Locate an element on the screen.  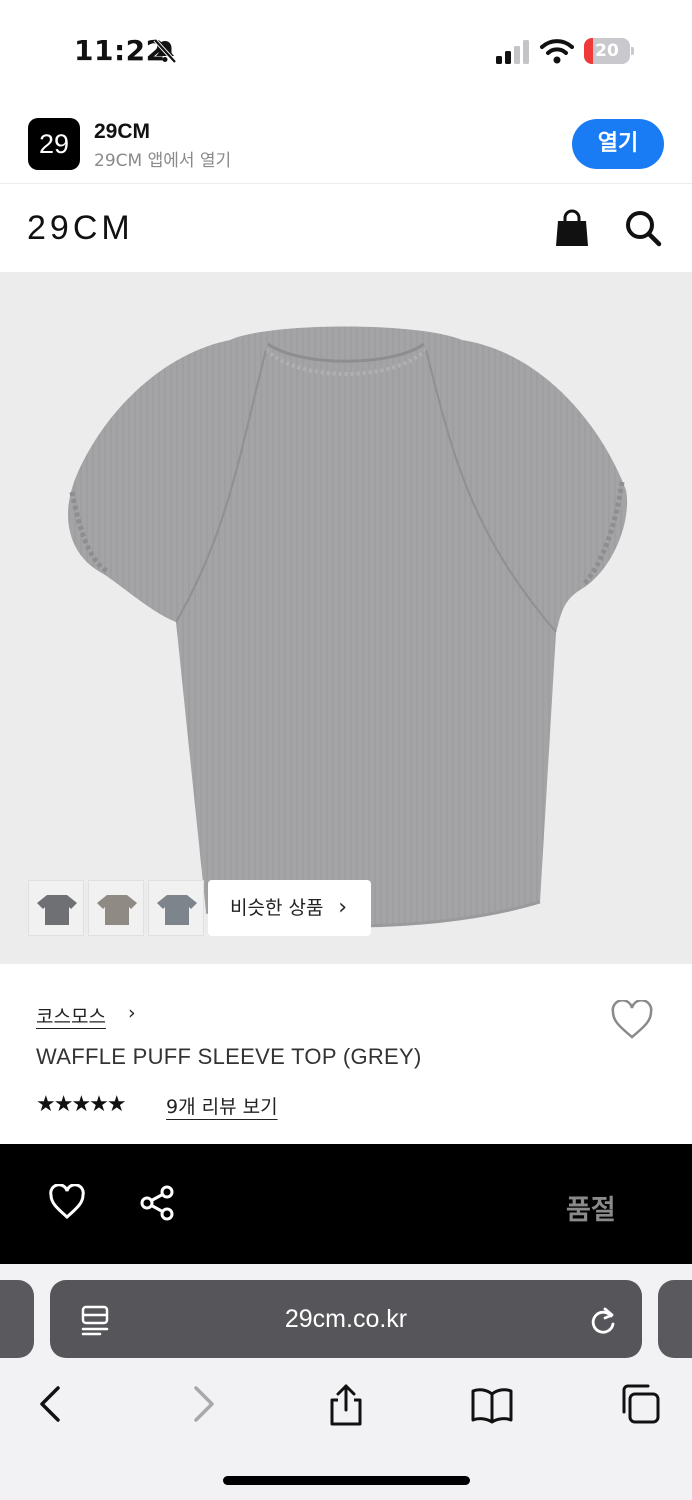
app-logo: 29 is located at coordinates (54, 144).